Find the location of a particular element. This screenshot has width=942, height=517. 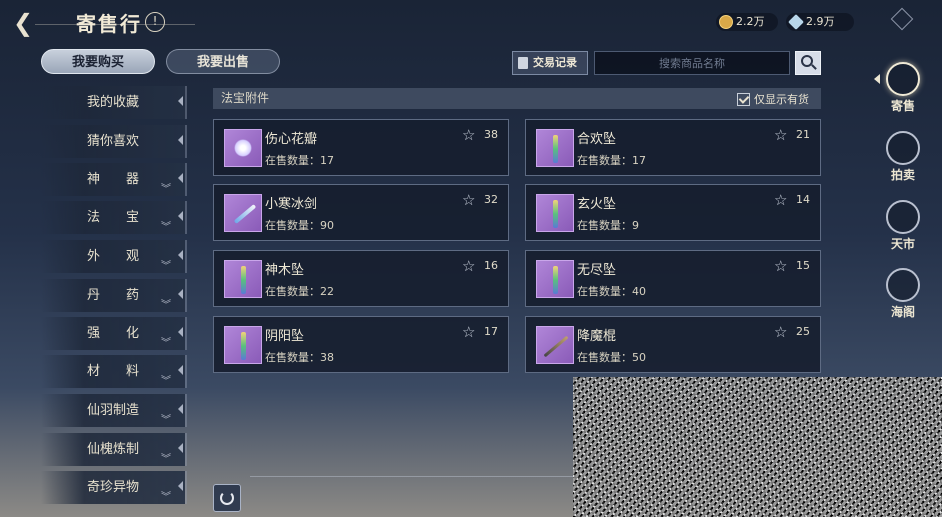

item-card: 小寒冰剑 在售数量：90 ☆ 32 is located at coordinates (361, 212).